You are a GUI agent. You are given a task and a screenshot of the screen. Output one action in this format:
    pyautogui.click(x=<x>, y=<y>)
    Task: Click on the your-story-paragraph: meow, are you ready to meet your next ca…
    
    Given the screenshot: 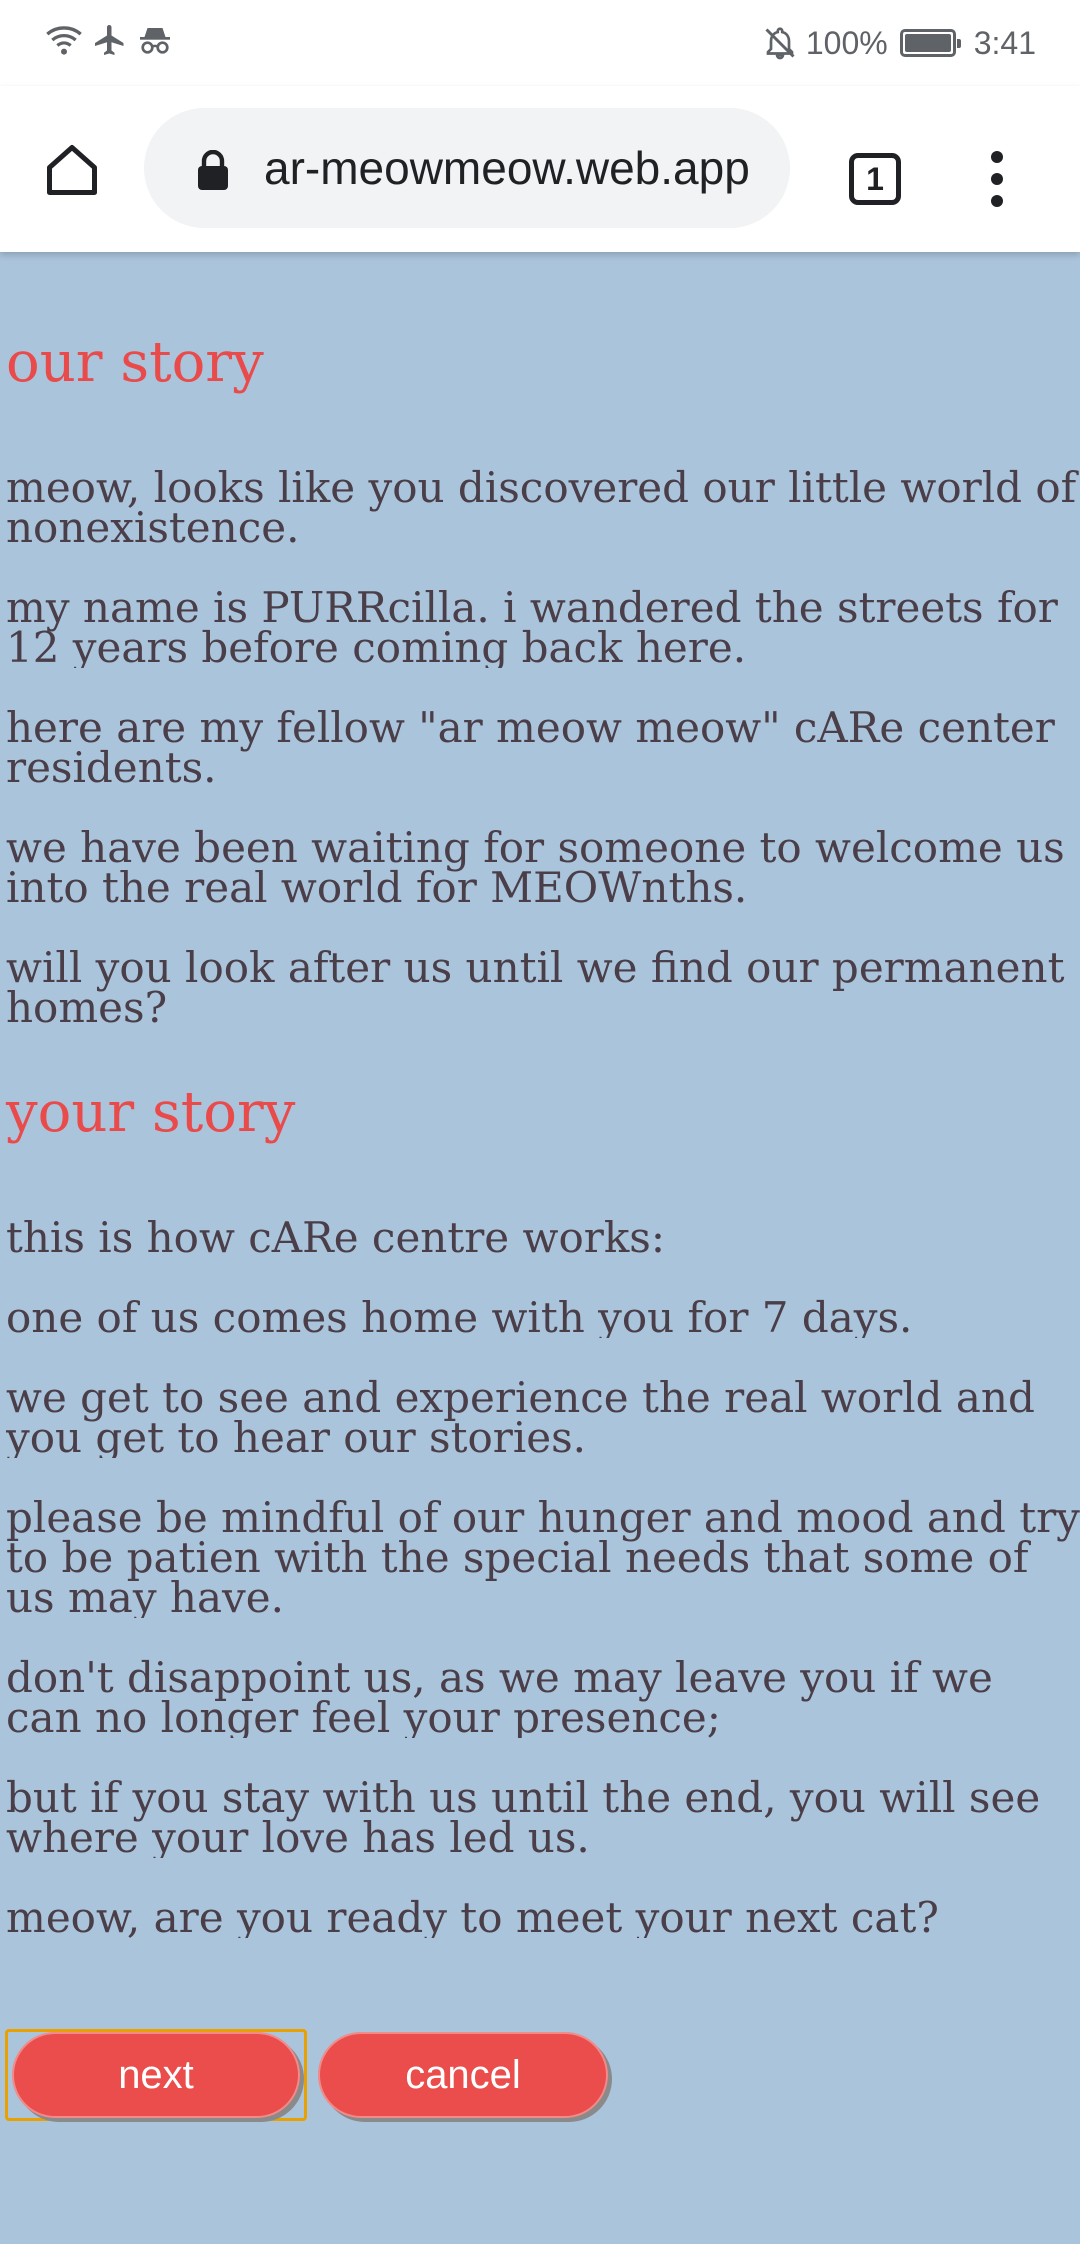 What is the action you would take?
    pyautogui.click(x=472, y=1918)
    